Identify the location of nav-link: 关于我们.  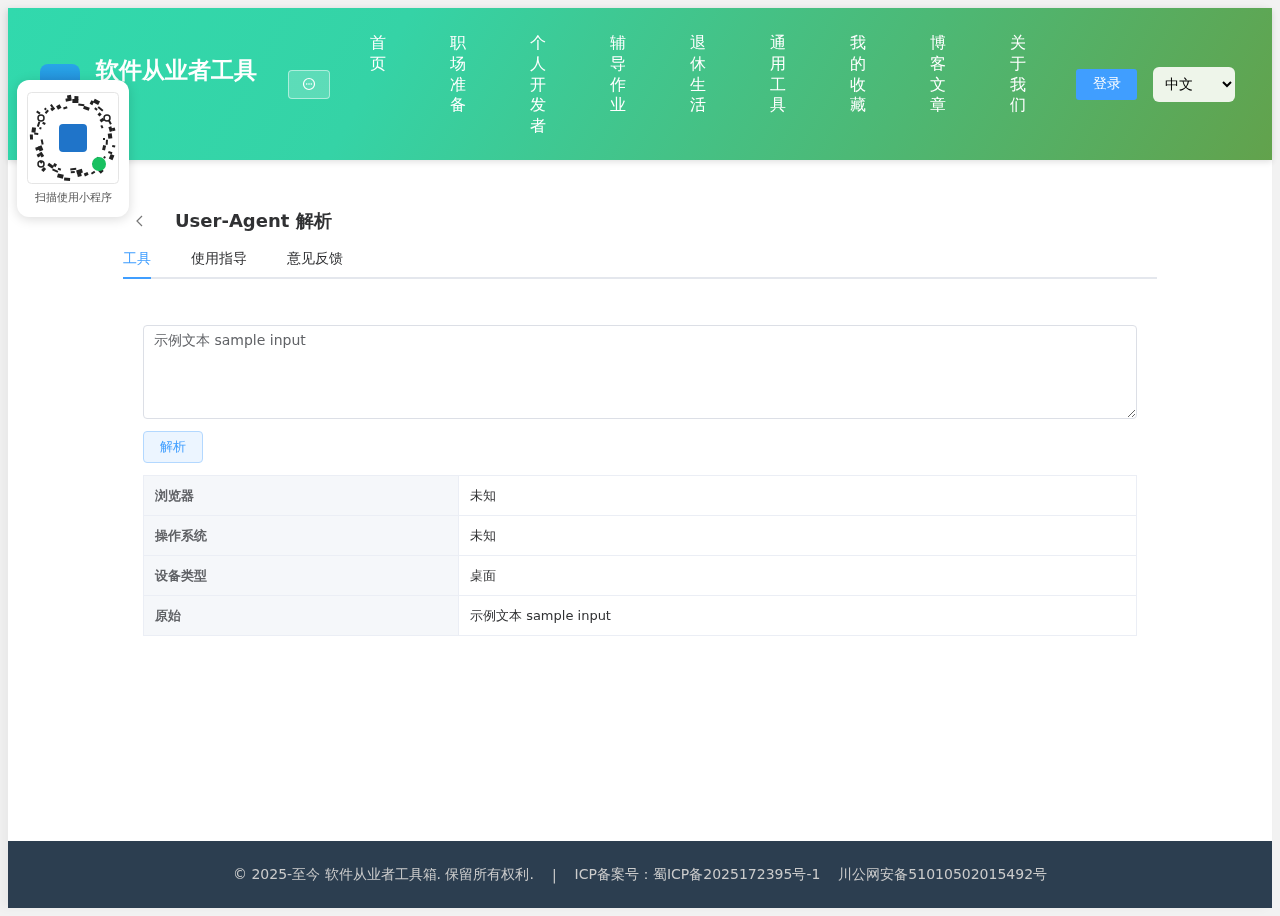
(1018, 85).